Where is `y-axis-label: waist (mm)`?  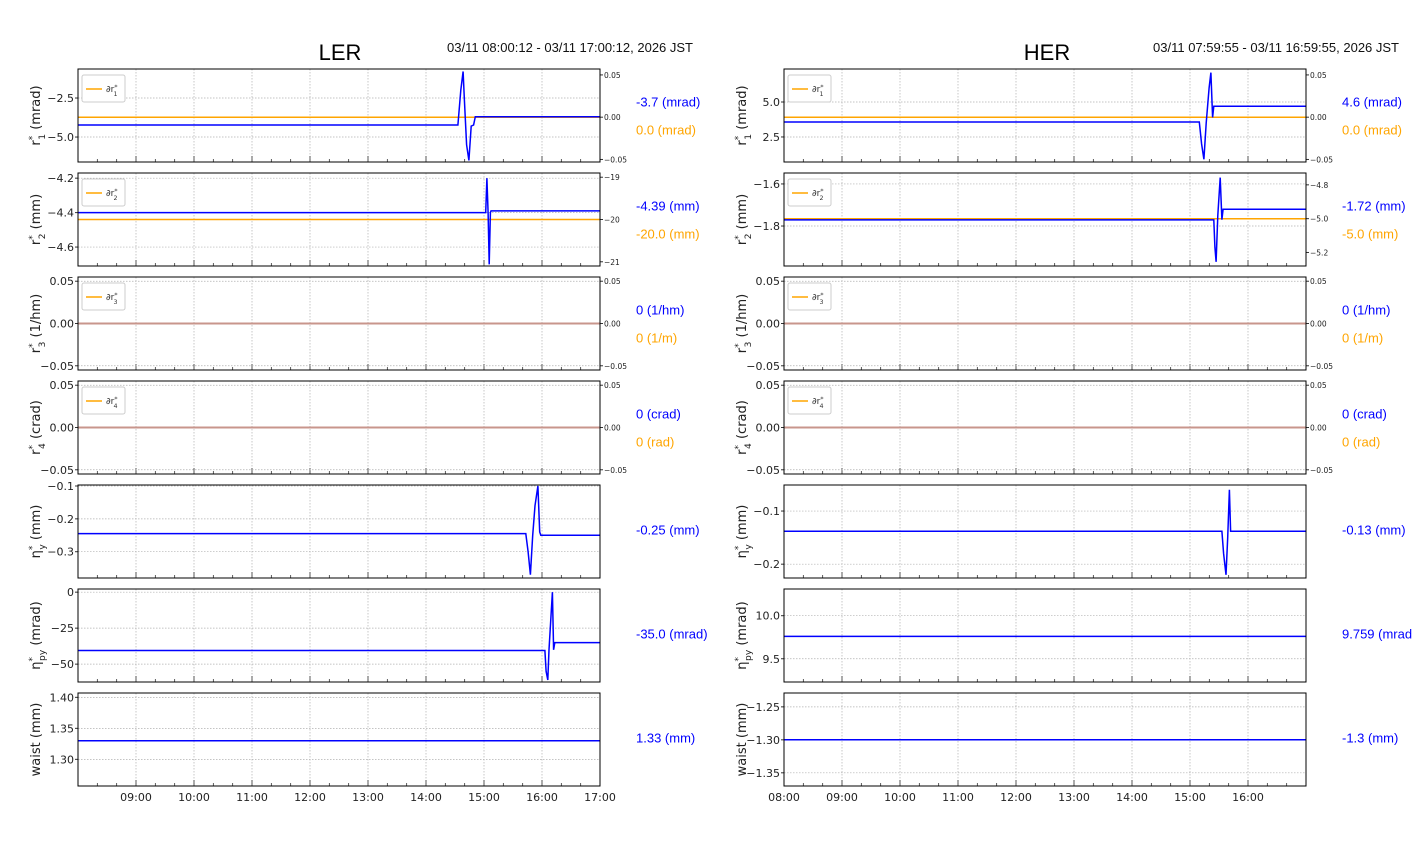
y-axis-label: waist (mm) is located at coordinates (742, 740).